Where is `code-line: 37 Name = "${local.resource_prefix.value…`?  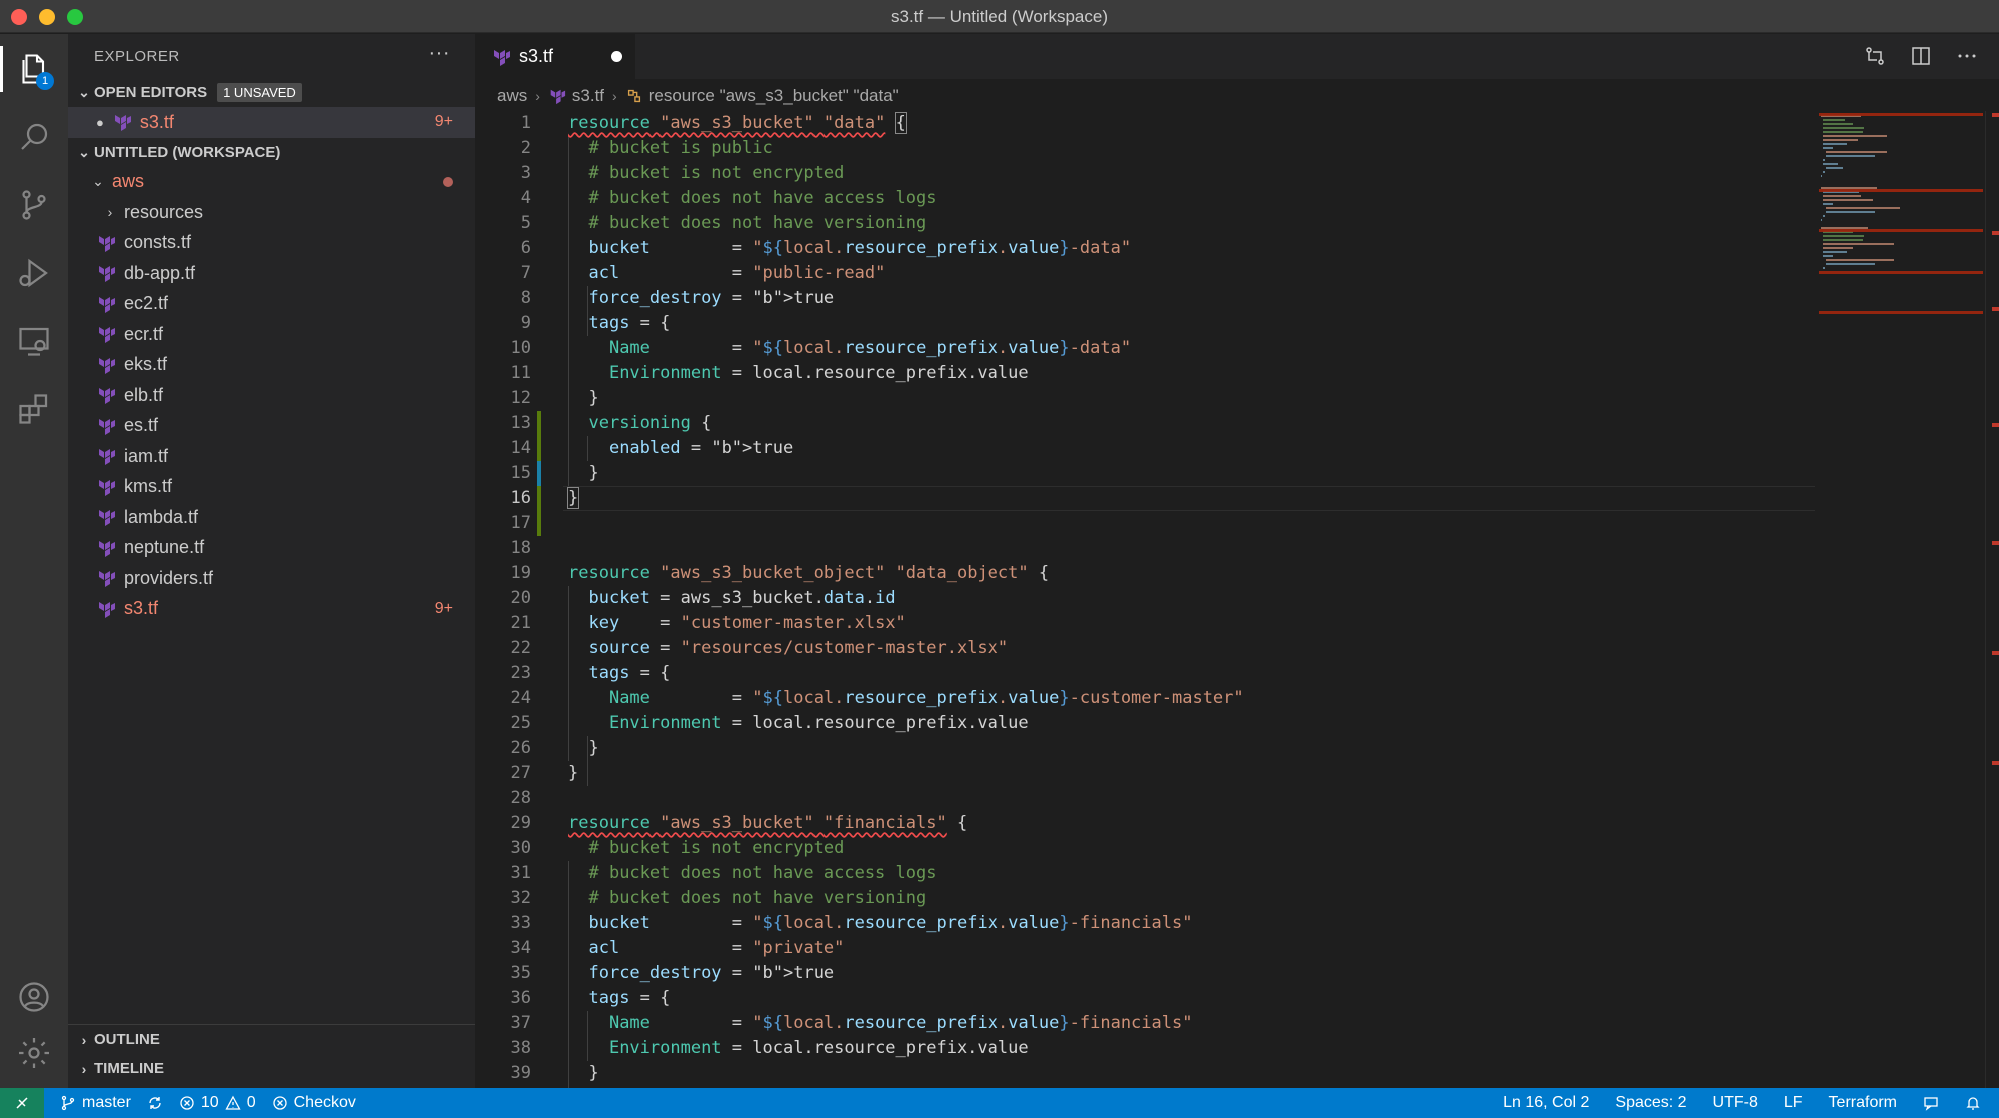
code-line: 37 Name = "${local.resource_prefix.value… is located at coordinates (1145, 1023).